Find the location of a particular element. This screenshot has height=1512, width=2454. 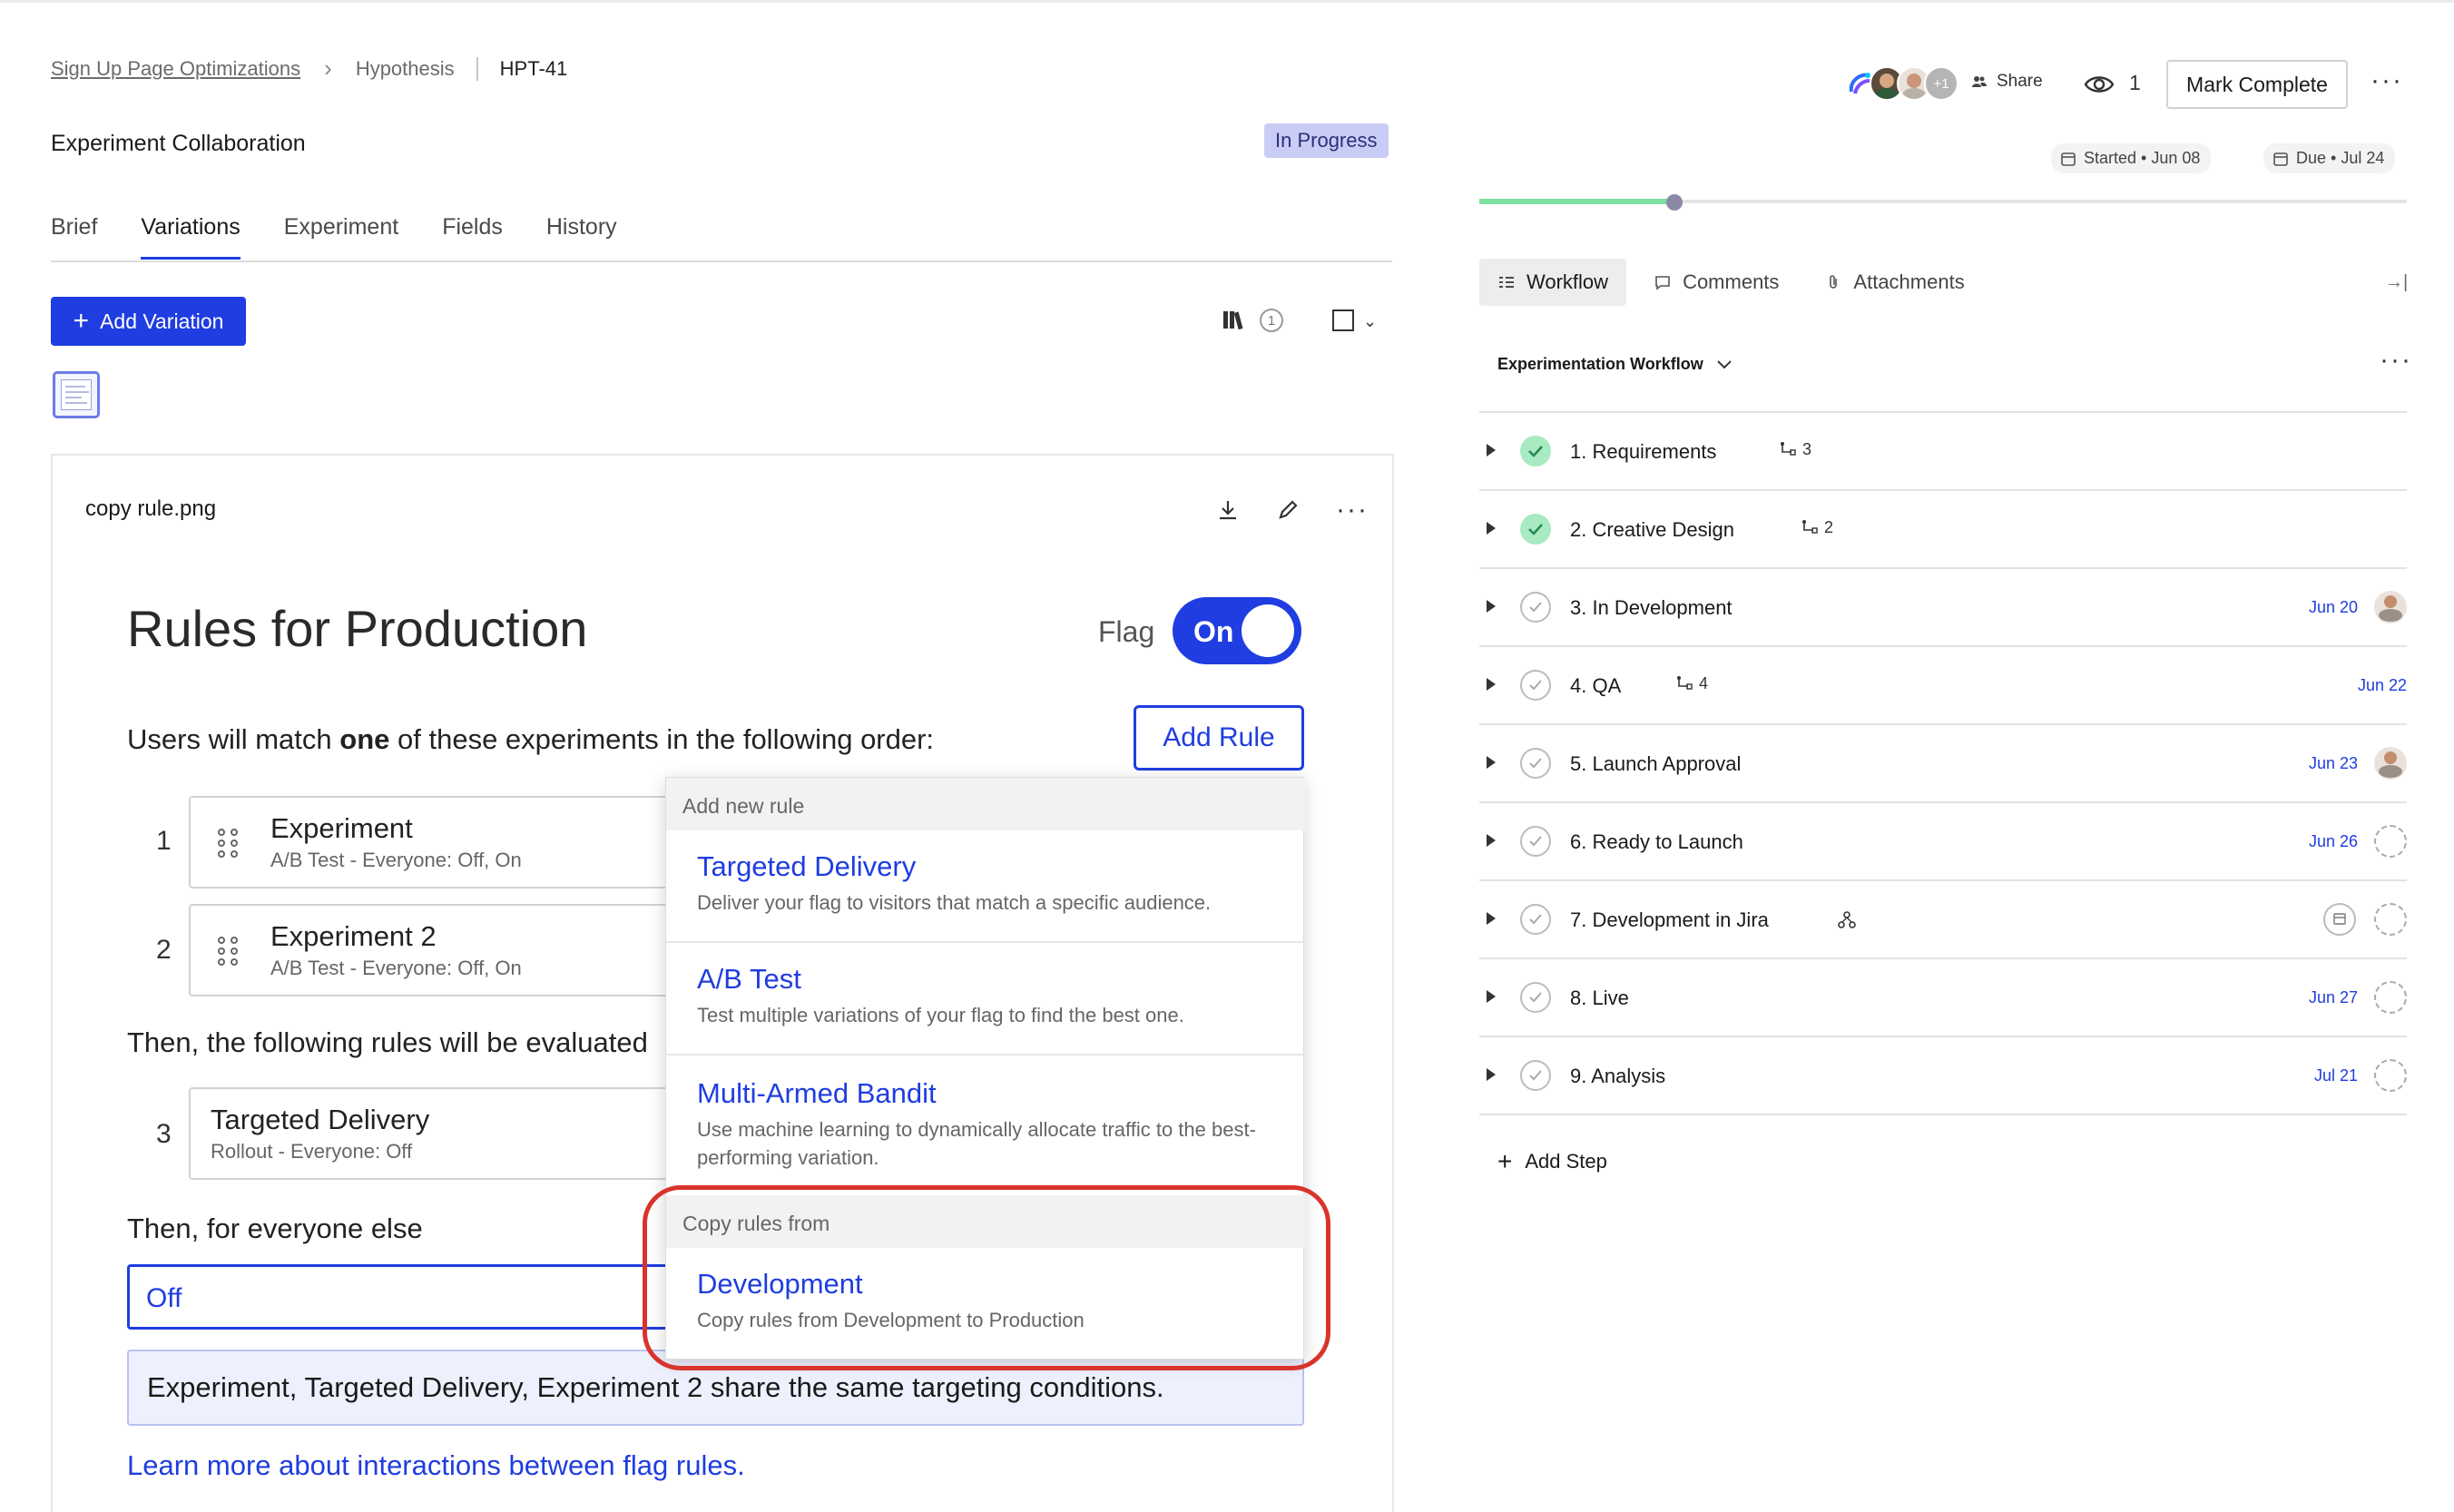

tab-history: History is located at coordinates (581, 237).